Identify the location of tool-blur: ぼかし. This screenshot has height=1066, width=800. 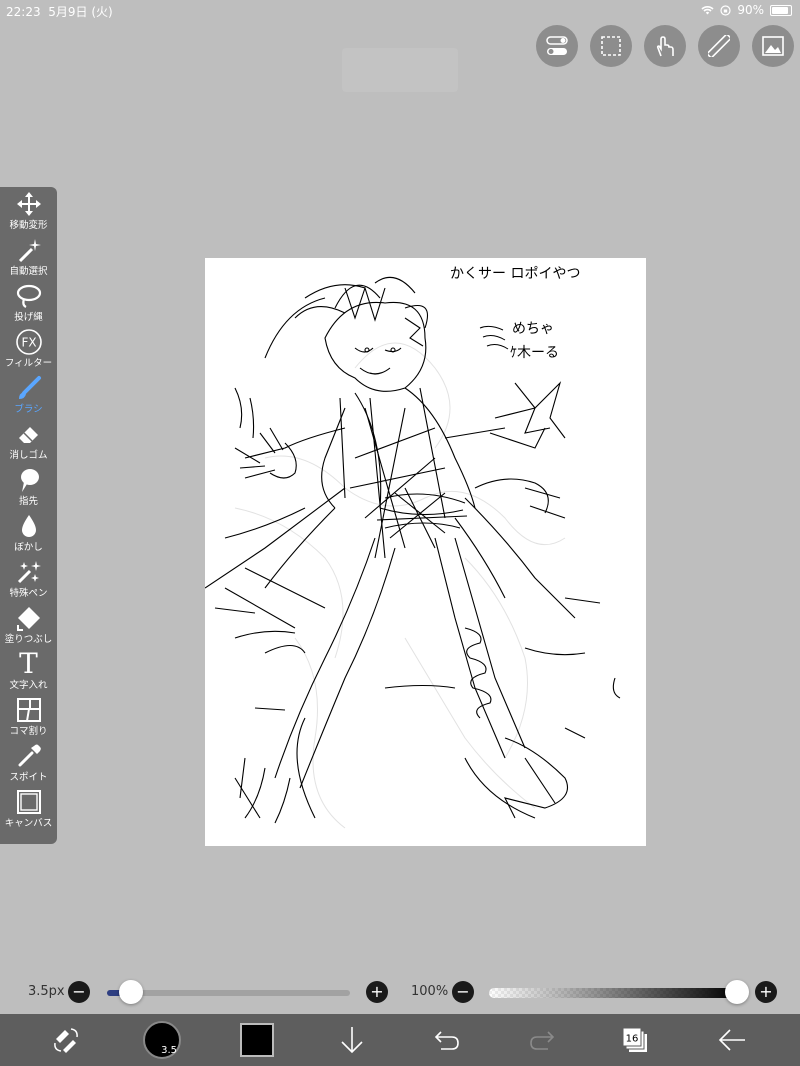
(28, 532).